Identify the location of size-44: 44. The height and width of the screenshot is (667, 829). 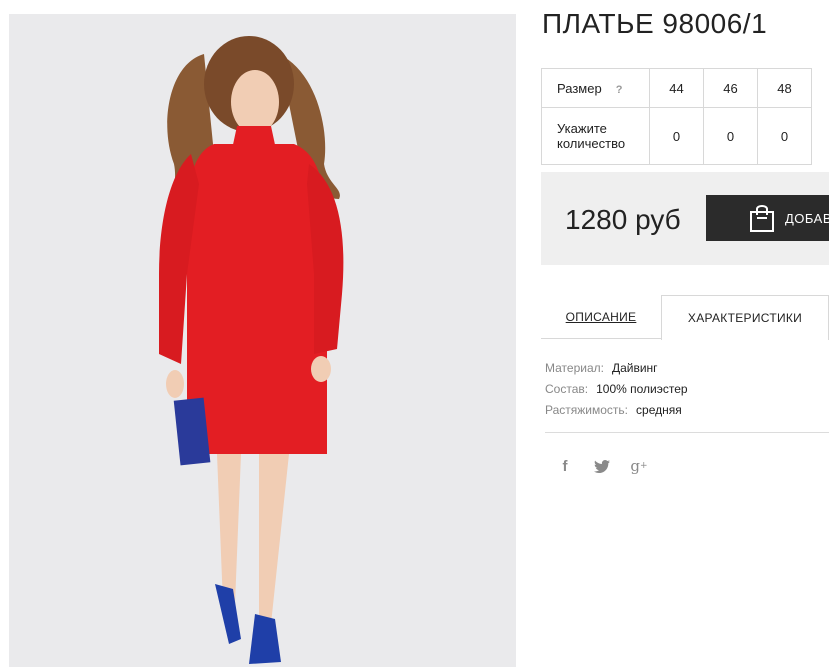
(676, 88).